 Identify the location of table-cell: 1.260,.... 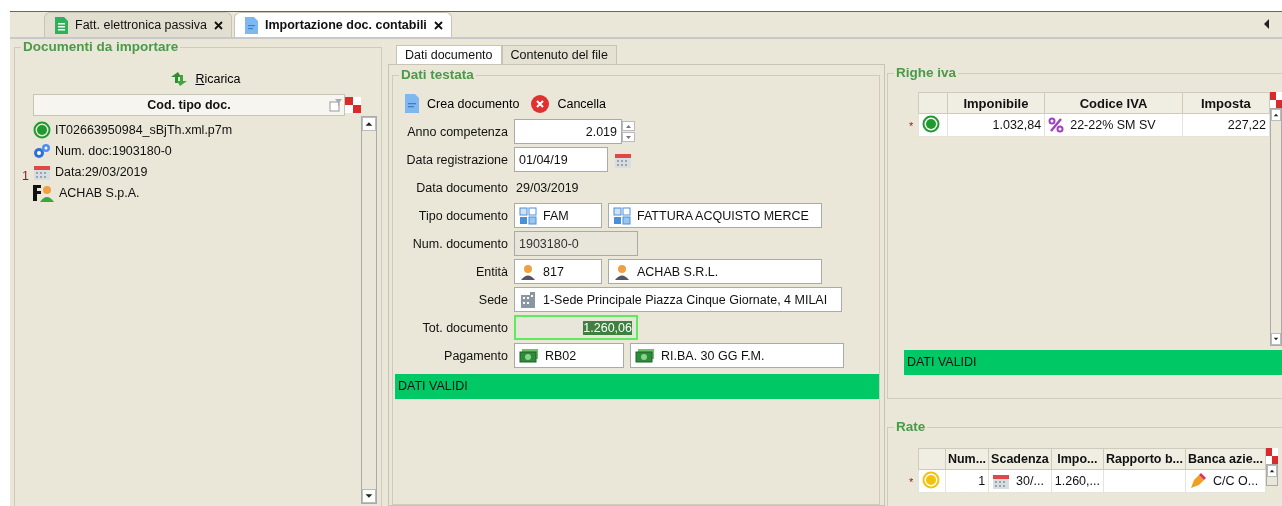
(1077, 481).